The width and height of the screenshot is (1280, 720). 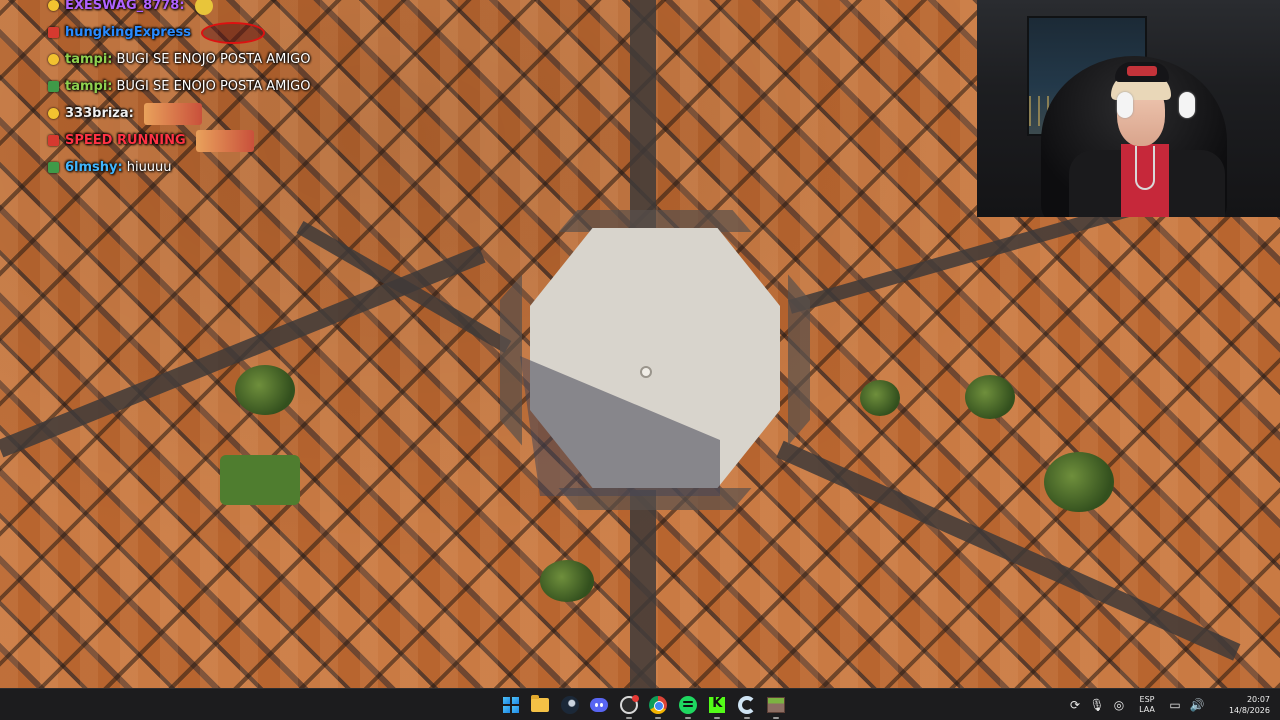 I want to click on network-button: ▭, so click(x=1175, y=704).